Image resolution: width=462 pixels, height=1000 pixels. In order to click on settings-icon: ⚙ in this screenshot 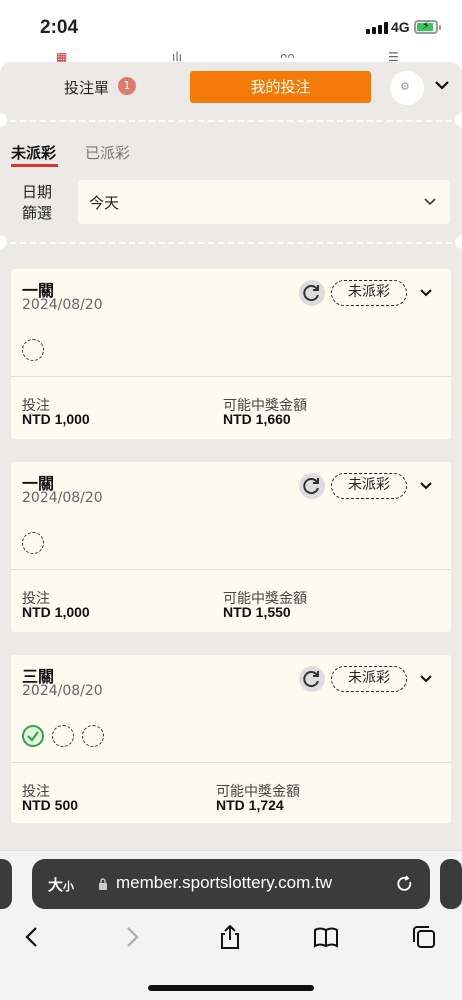, I will do `click(405, 86)`.